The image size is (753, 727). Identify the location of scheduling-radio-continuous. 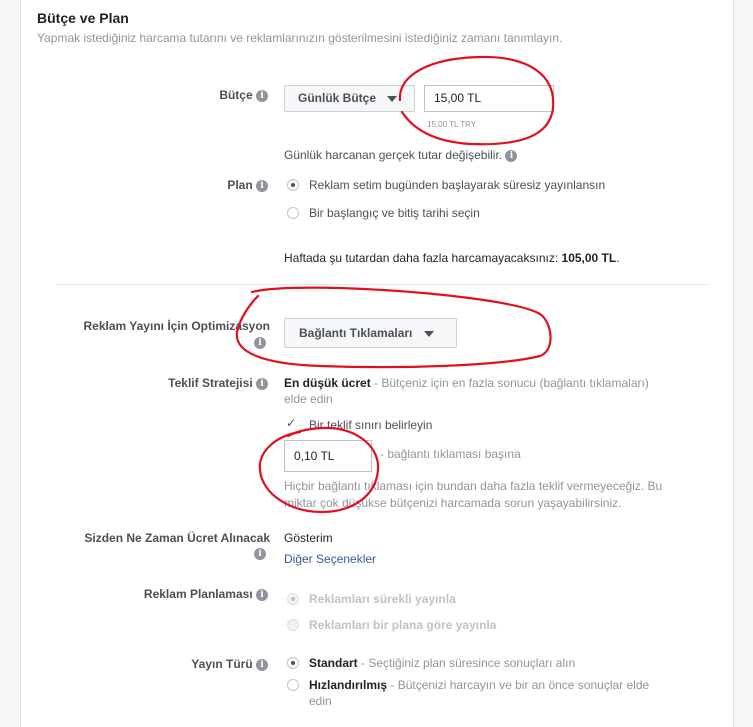
(293, 599).